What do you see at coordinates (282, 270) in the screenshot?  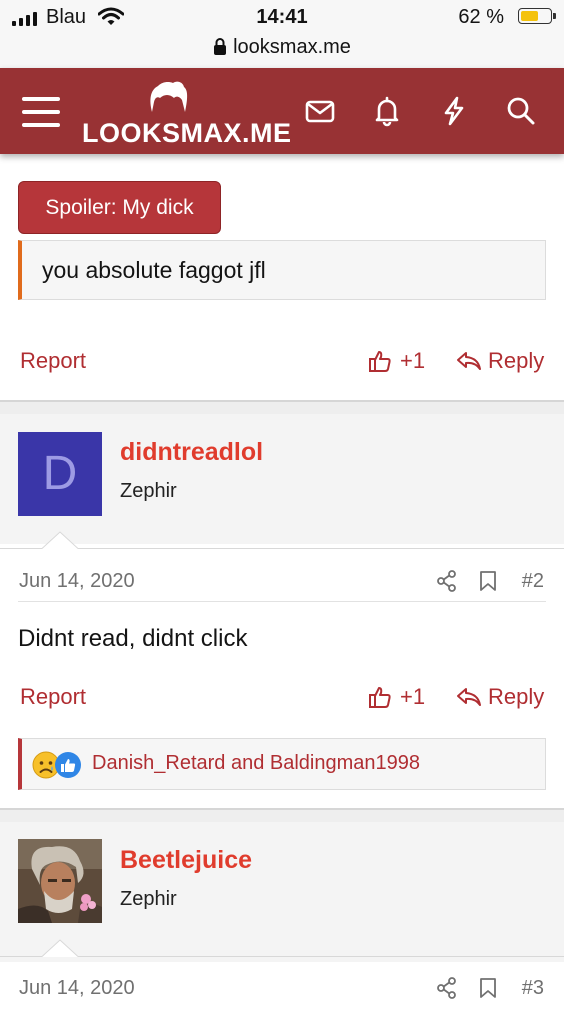 I see `spoiler-content: you absolute faggot jfl` at bounding box center [282, 270].